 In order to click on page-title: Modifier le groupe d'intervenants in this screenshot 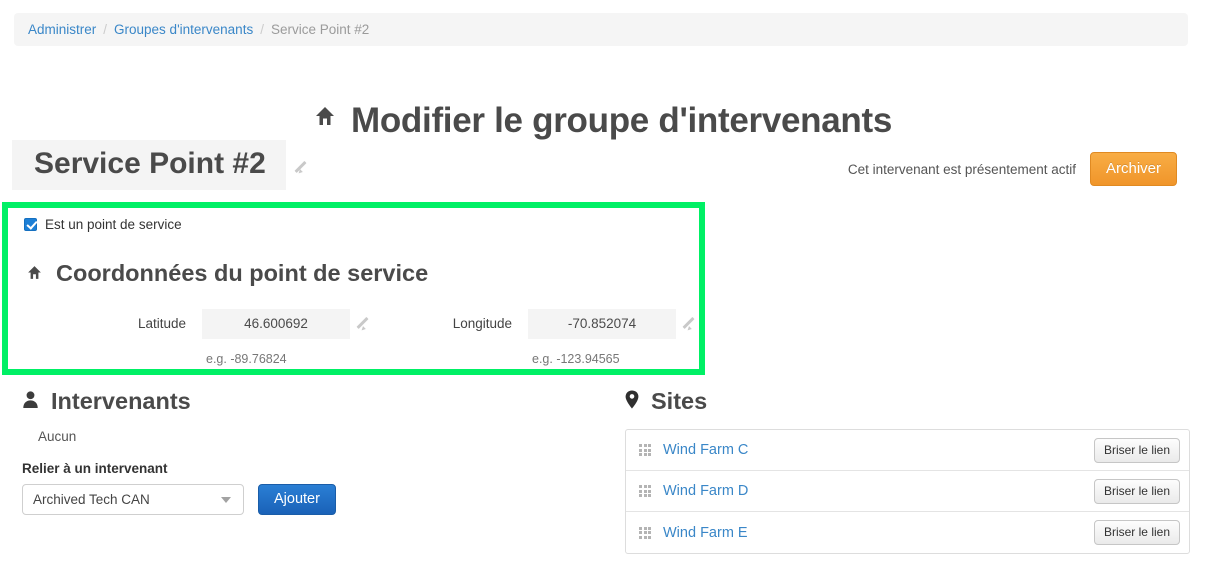, I will do `click(602, 119)`.